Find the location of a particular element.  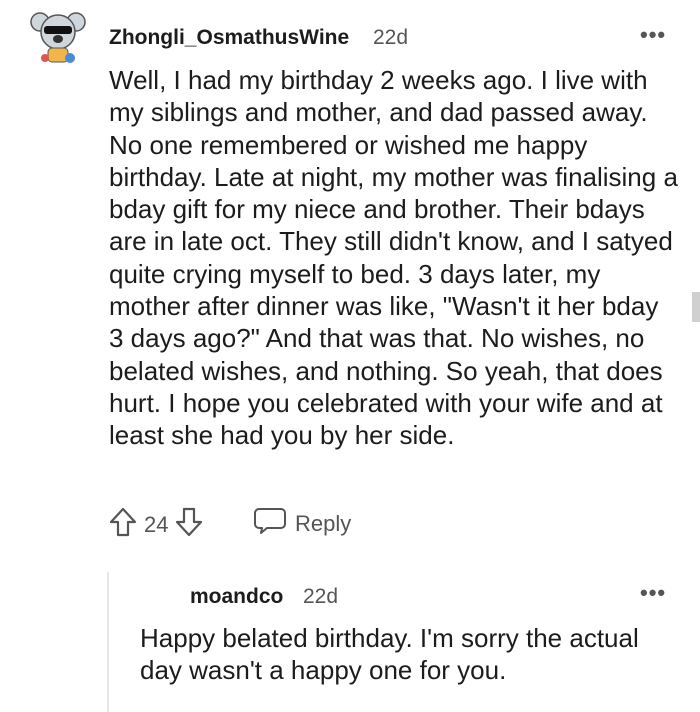

user-avatar is located at coordinates (58, 38).